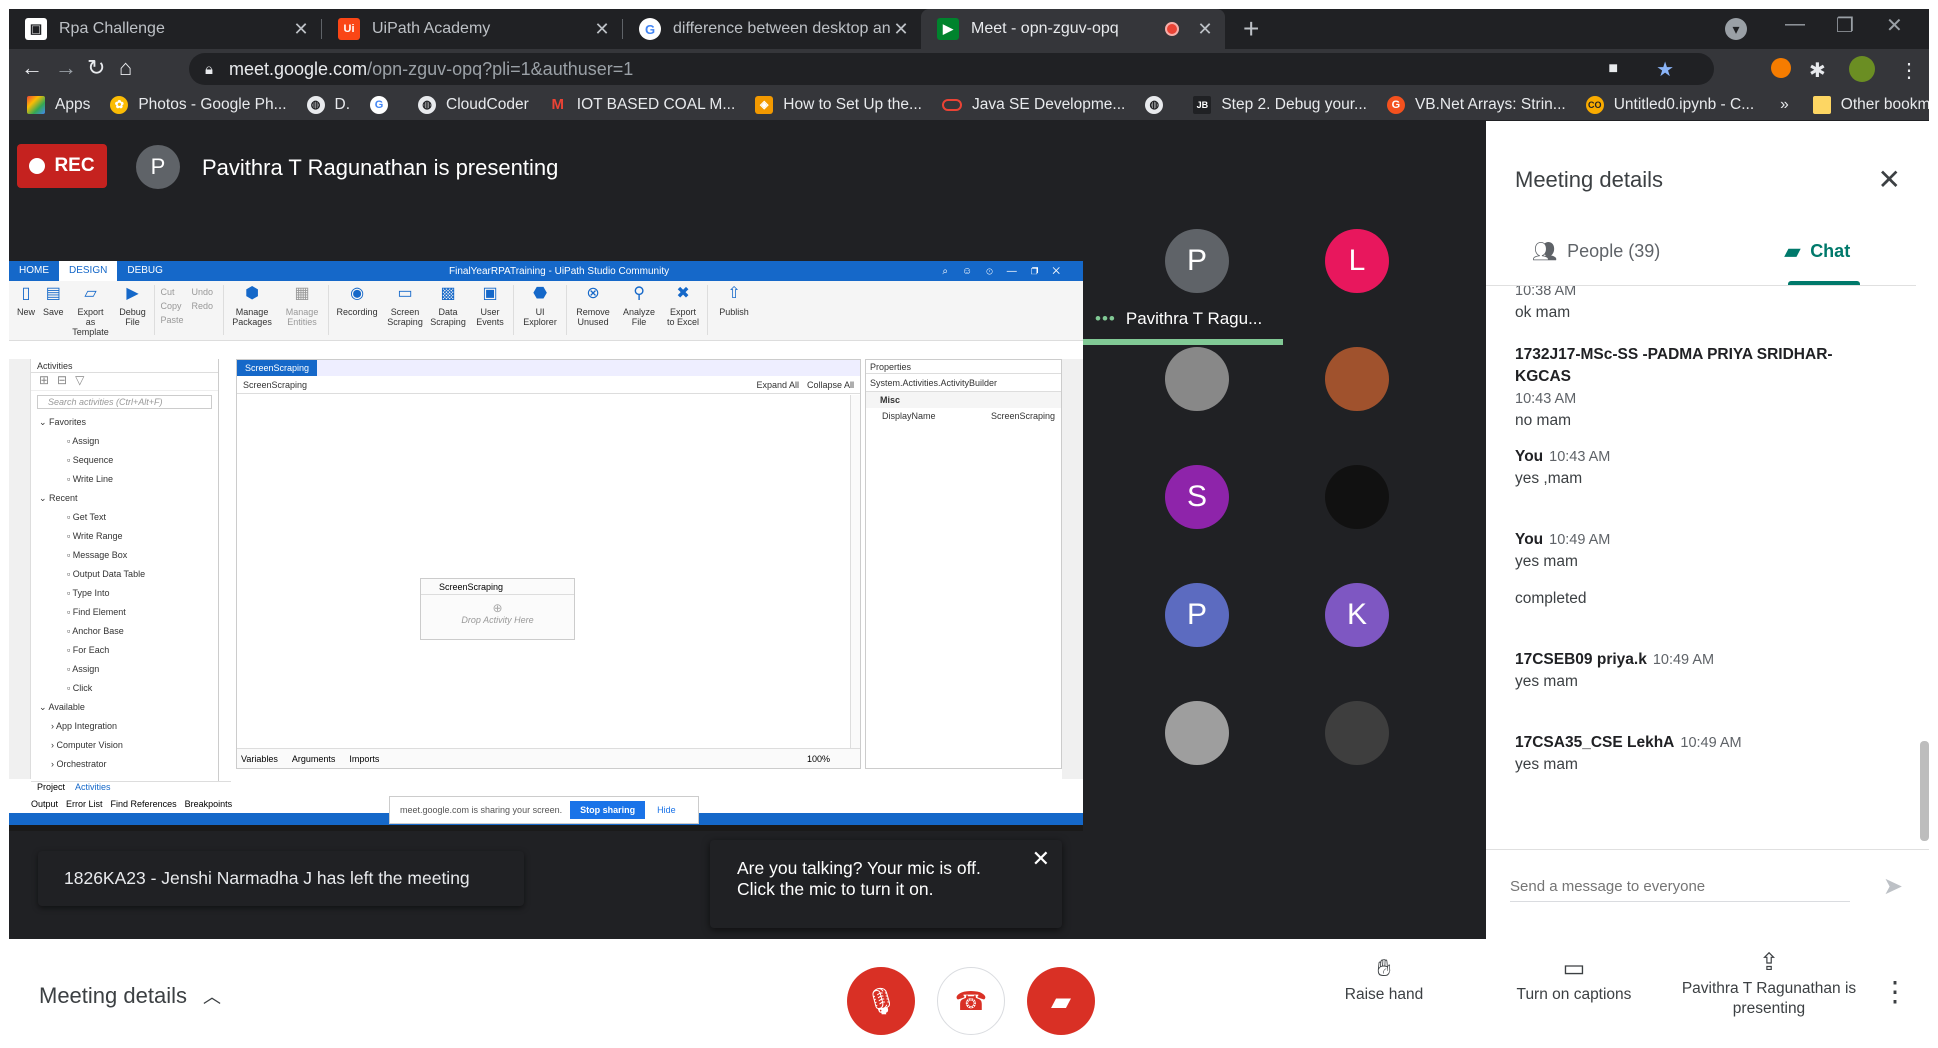 The image size is (1938, 1048). I want to click on project-tab: Project, so click(51, 789).